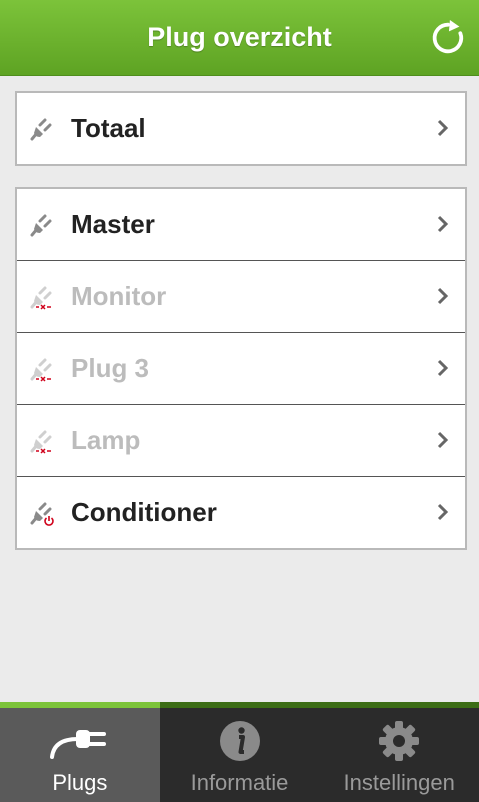 Image resolution: width=479 pixels, height=802 pixels. I want to click on plug-row-totaal: Totaal, so click(241, 128).